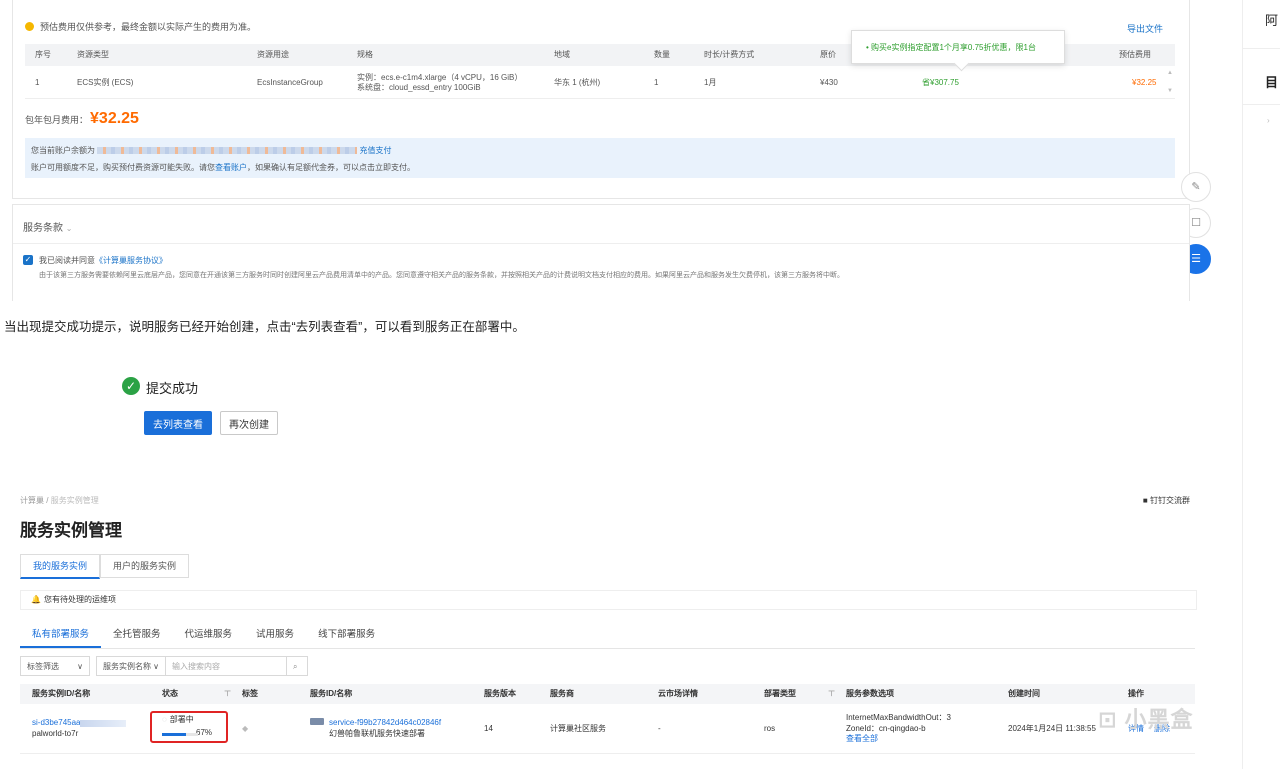 Image resolution: width=1280 pixels, height=769 pixels. Describe the element at coordinates (36, 599) in the screenshot. I see `bell-icon: 🔔` at that location.